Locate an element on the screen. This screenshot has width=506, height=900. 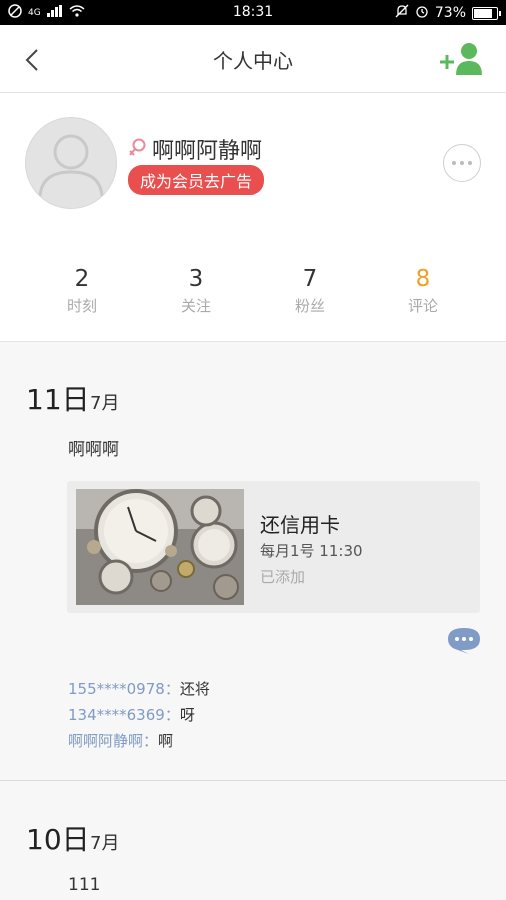
stat-value: 8 is located at coordinates (423, 279).